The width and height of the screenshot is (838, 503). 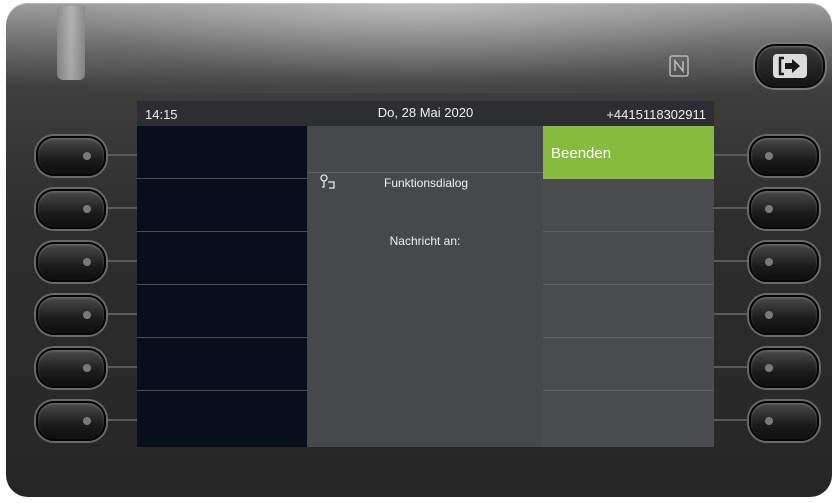 What do you see at coordinates (581, 153) in the screenshot?
I see `softkey-end-label: Beenden` at bounding box center [581, 153].